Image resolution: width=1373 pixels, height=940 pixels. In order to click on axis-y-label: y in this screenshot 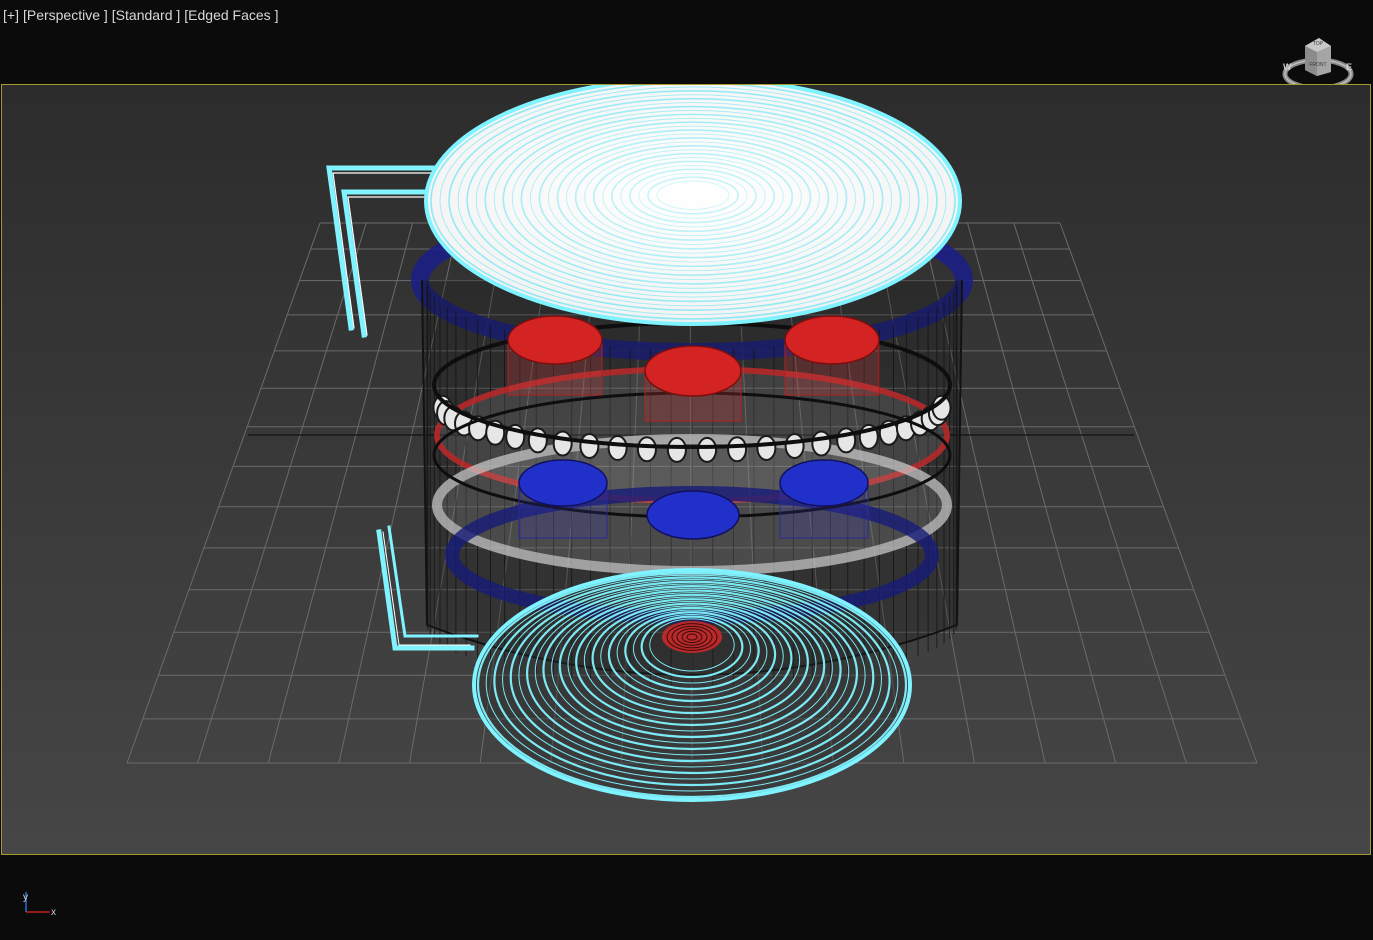, I will do `click(25, 897)`.